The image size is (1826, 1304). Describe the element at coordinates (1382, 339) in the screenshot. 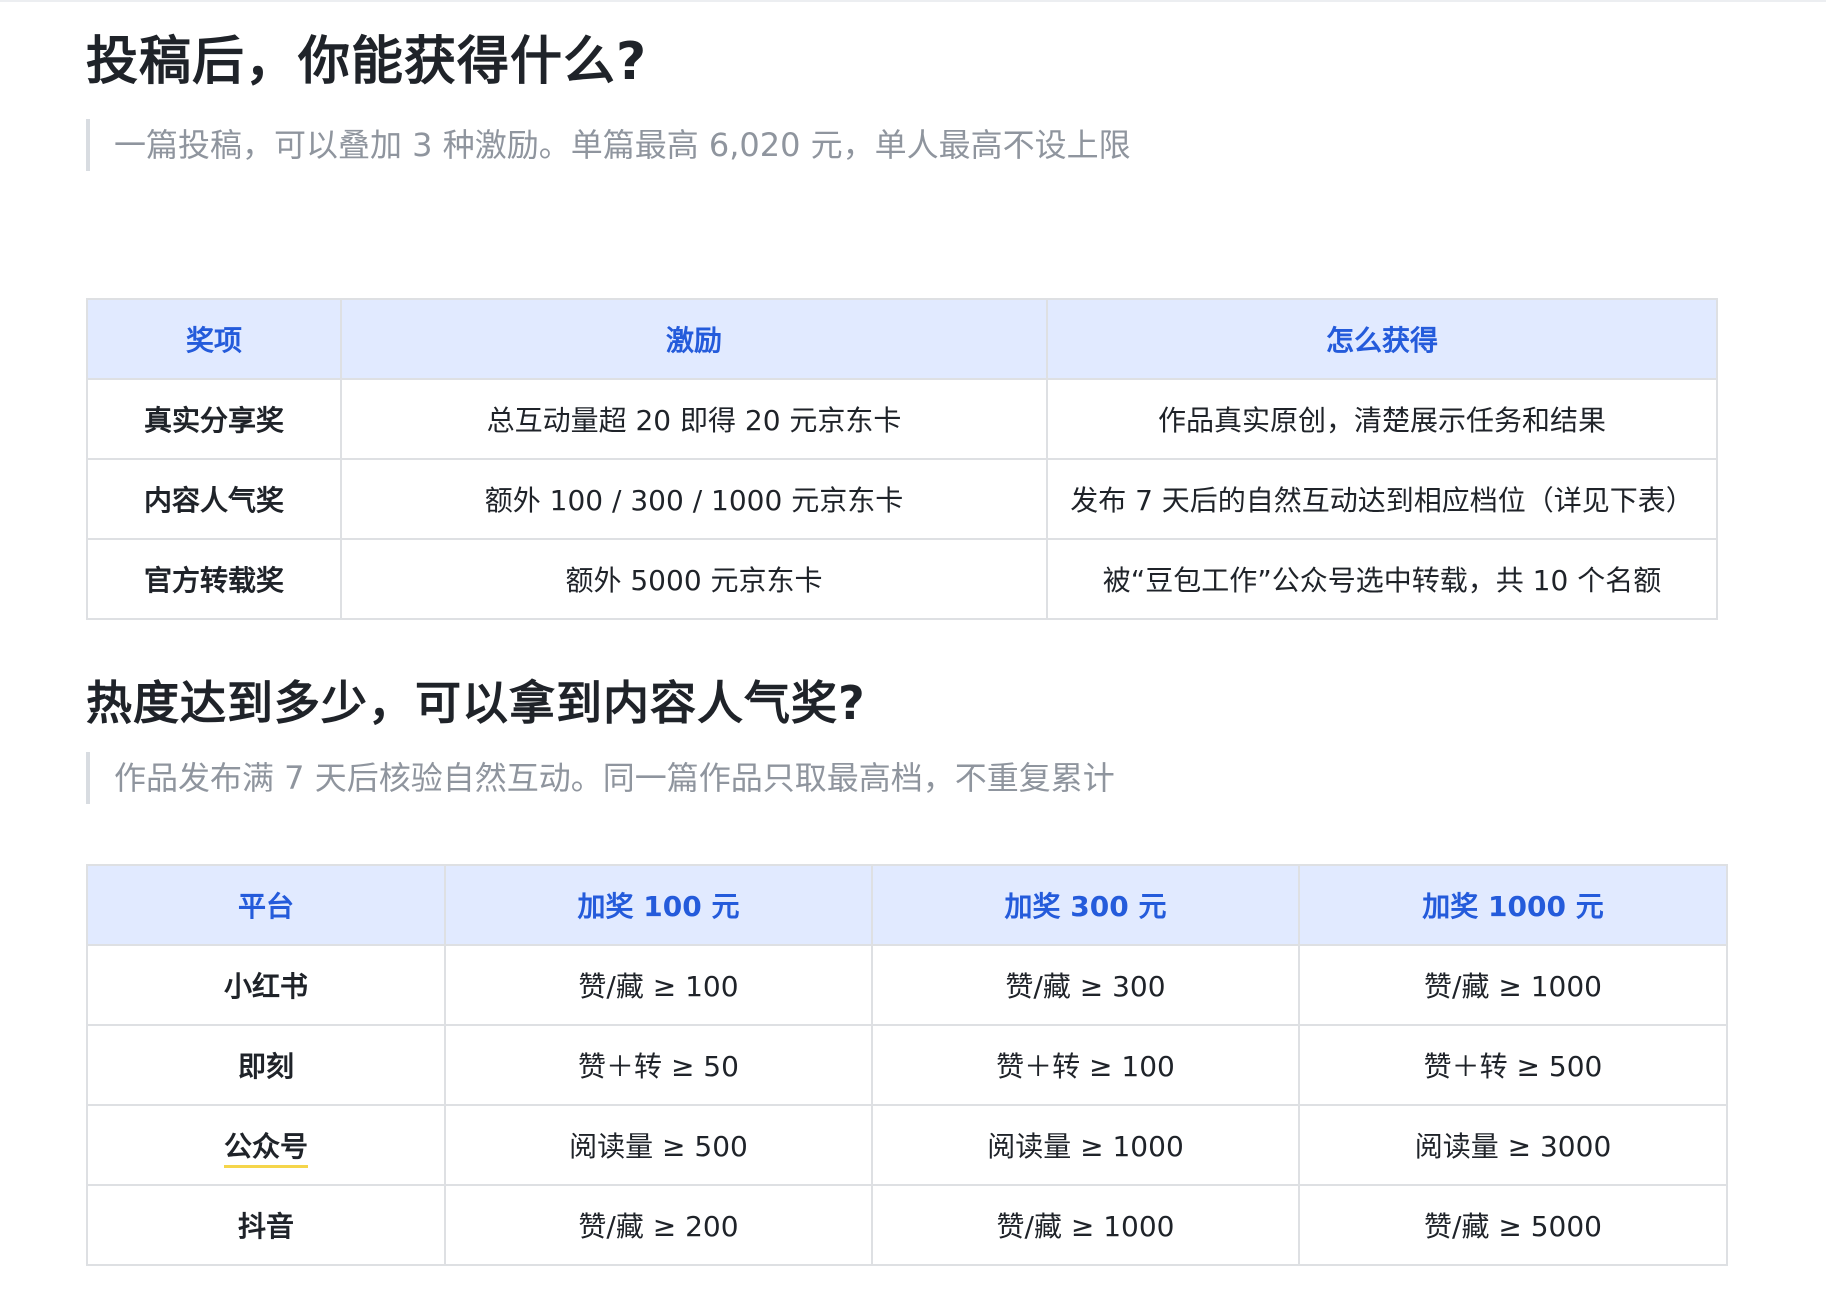

I see `col-header-how-to-get: 怎么获得` at that location.